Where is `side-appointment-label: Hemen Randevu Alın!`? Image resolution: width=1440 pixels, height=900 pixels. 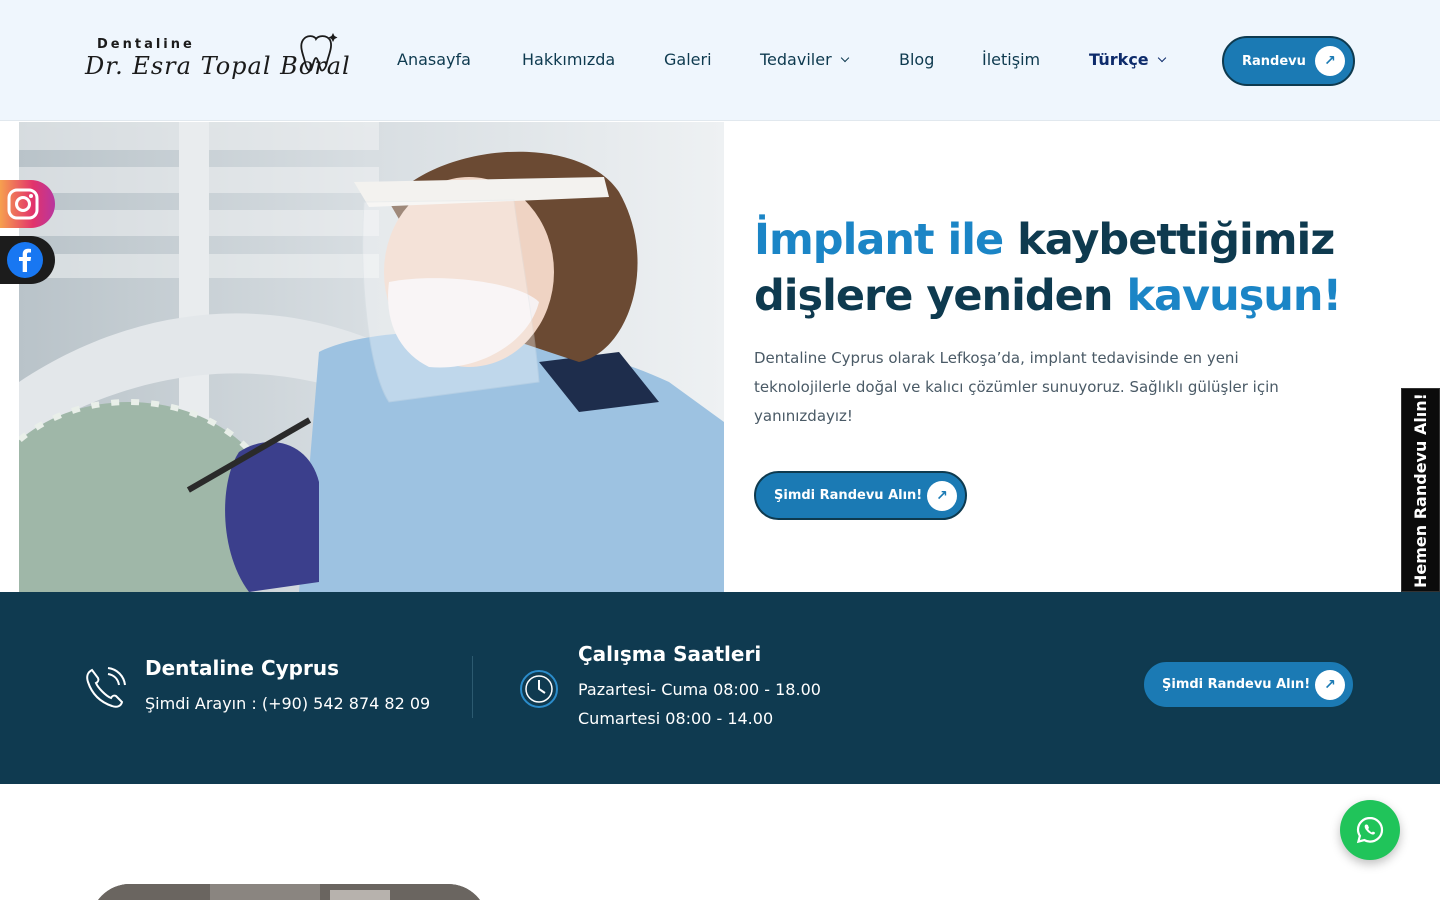 side-appointment-label: Hemen Randevu Alın! is located at coordinates (1420, 490).